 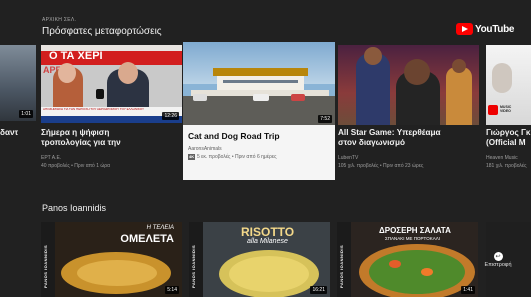 I want to click on youtube-play-icon, so click(x=464, y=29).